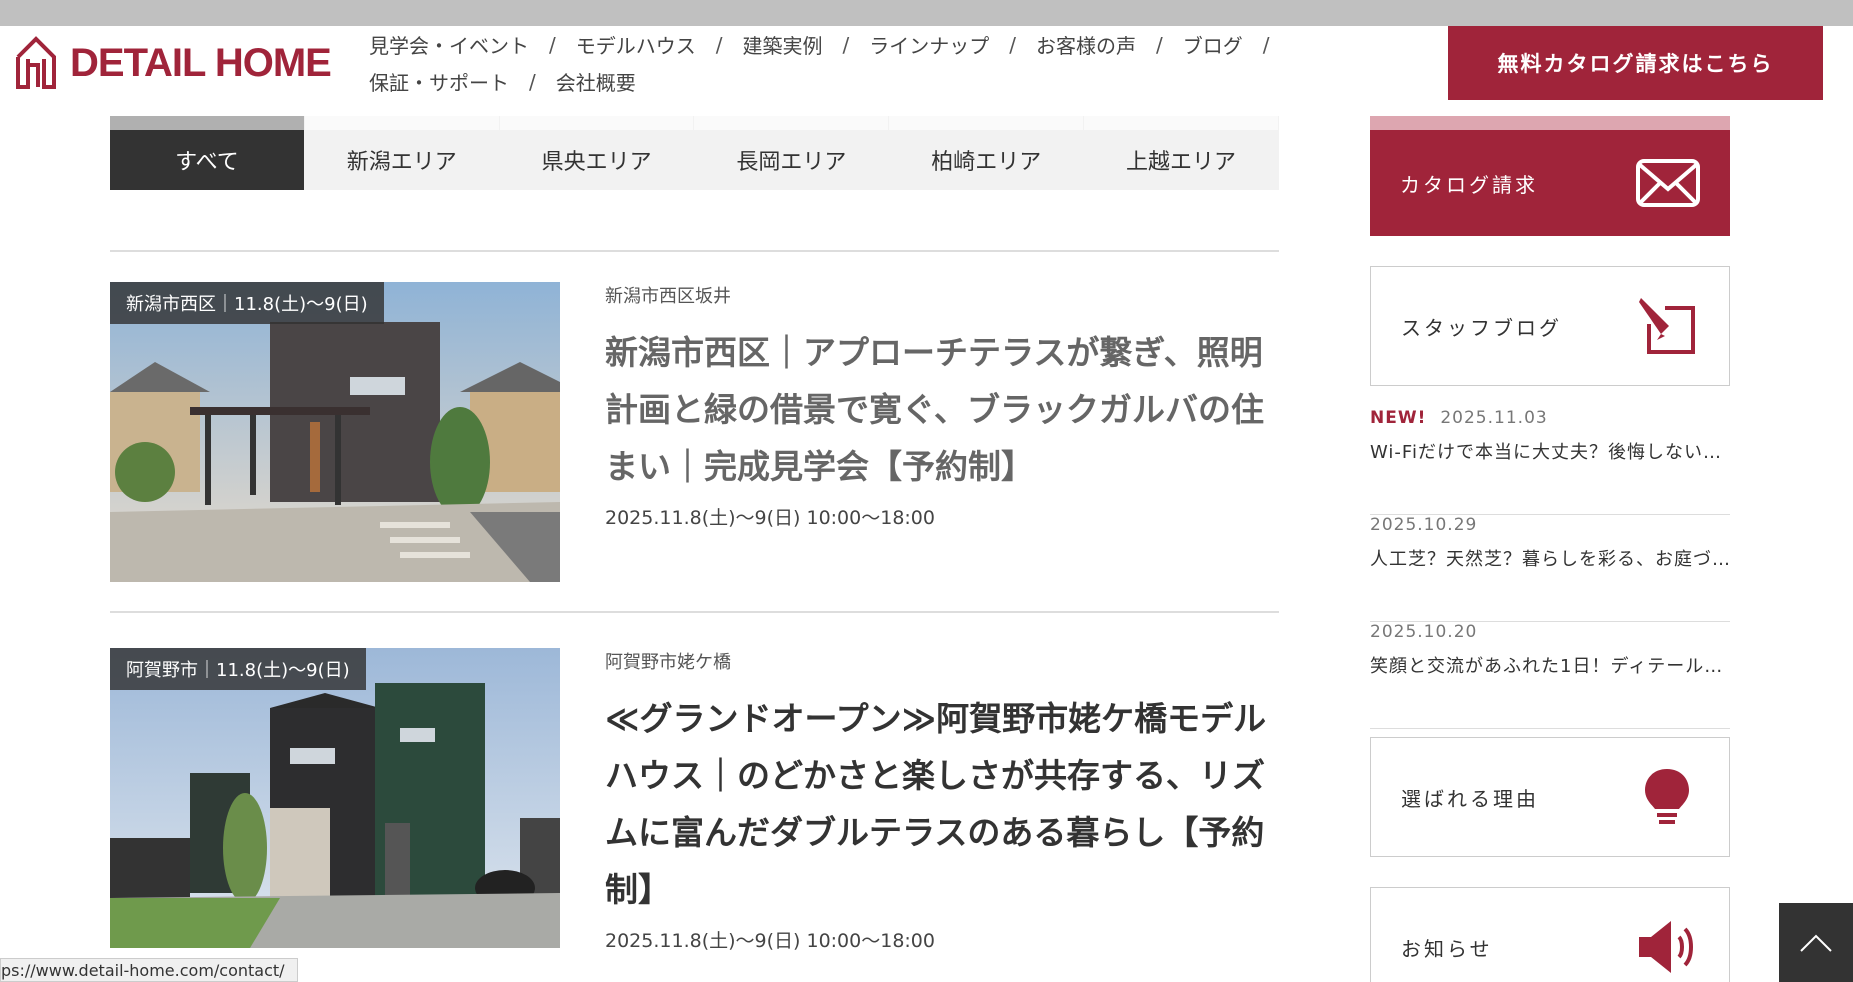 This screenshot has width=1853, height=982. What do you see at coordinates (926, 13) in the screenshot?
I see `browser-top-bar` at bounding box center [926, 13].